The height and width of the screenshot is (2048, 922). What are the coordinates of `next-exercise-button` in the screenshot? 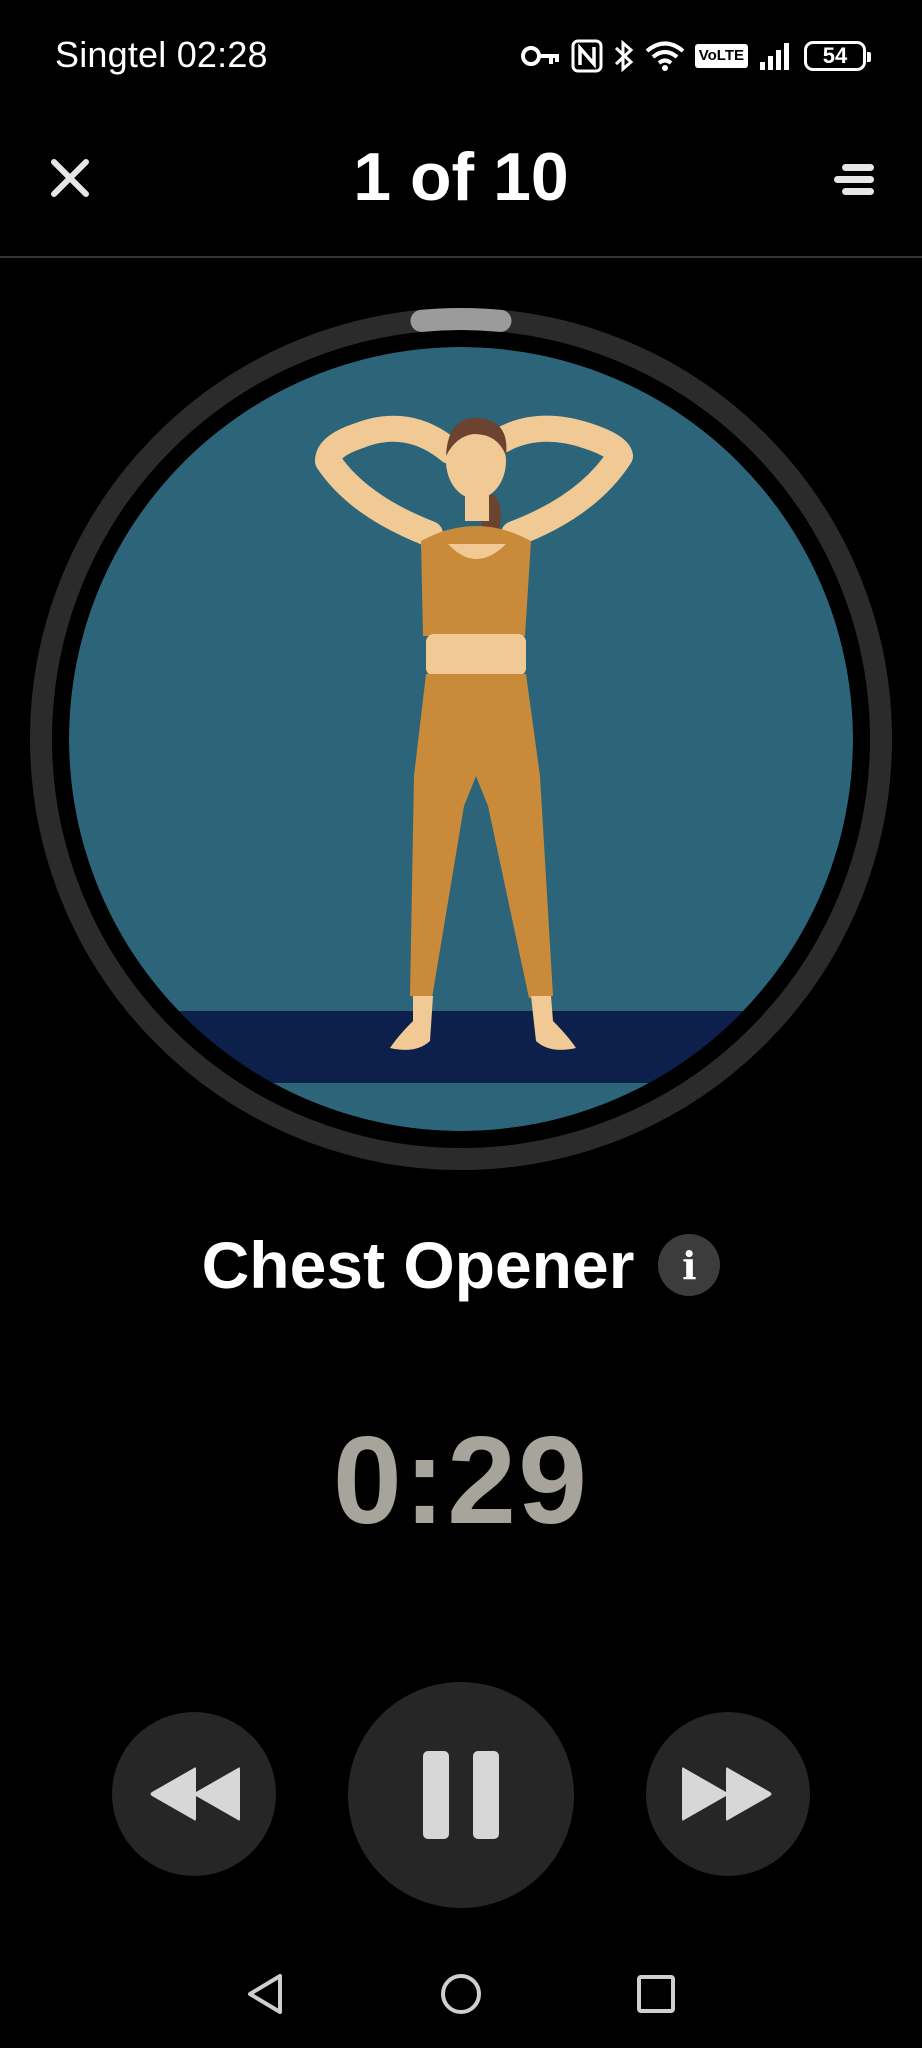 It's located at (728, 1794).